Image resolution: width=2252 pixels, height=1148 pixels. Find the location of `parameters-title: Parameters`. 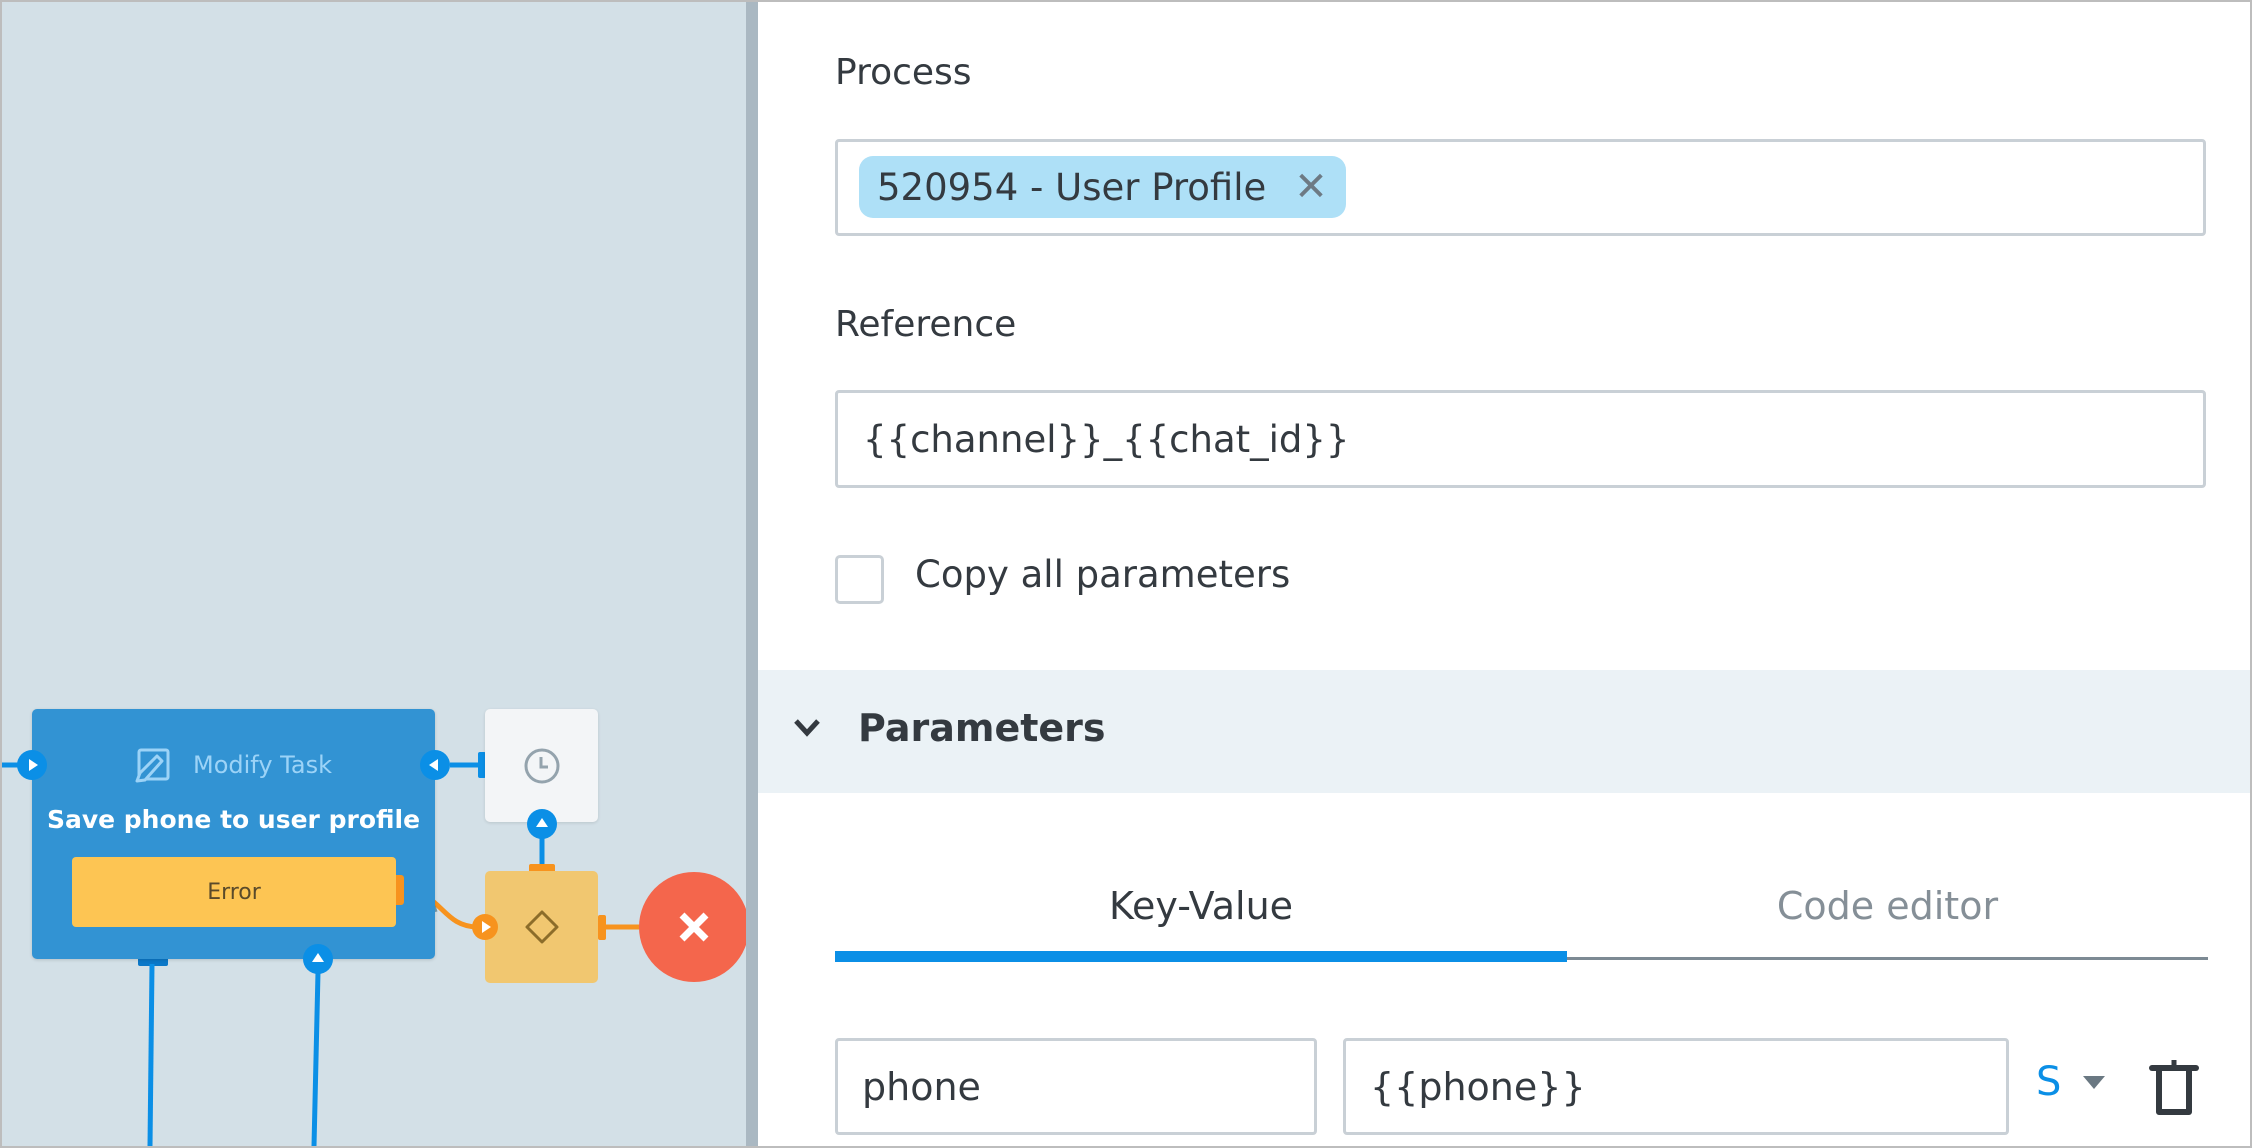

parameters-title: Parameters is located at coordinates (982, 728).